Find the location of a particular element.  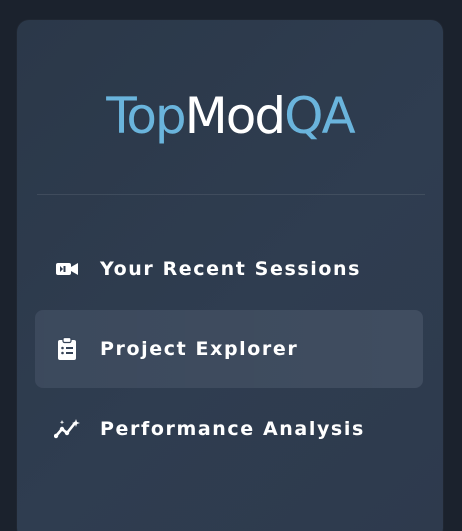

sidebar-item-performance-analysis: Performance Analysis is located at coordinates (229, 429).